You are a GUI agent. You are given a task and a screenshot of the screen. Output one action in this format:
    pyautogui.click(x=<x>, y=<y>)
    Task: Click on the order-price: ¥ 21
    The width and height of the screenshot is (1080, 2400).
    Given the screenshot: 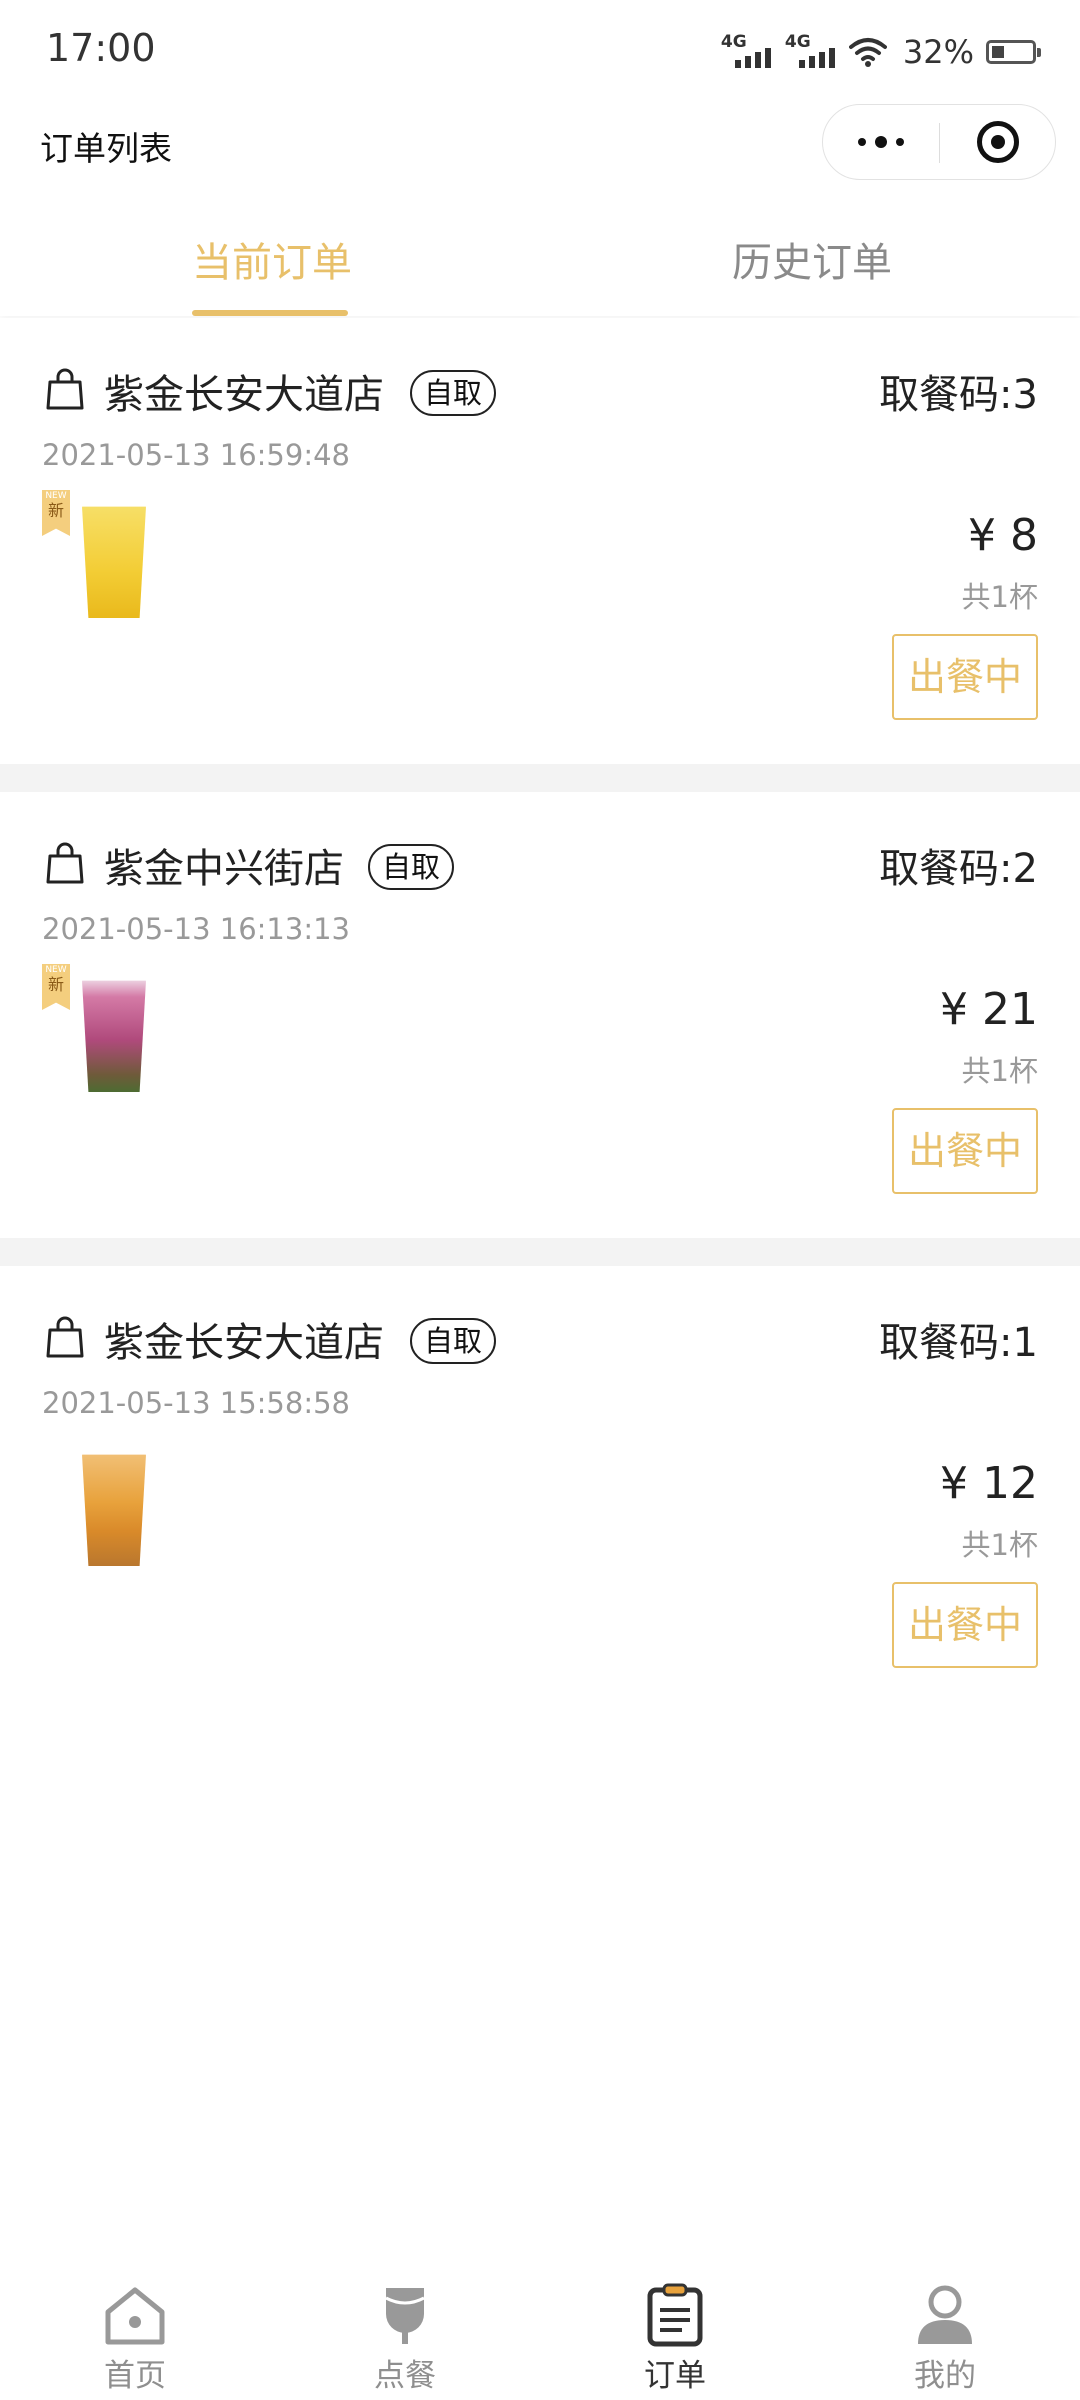 What is the action you would take?
    pyautogui.click(x=989, y=1009)
    